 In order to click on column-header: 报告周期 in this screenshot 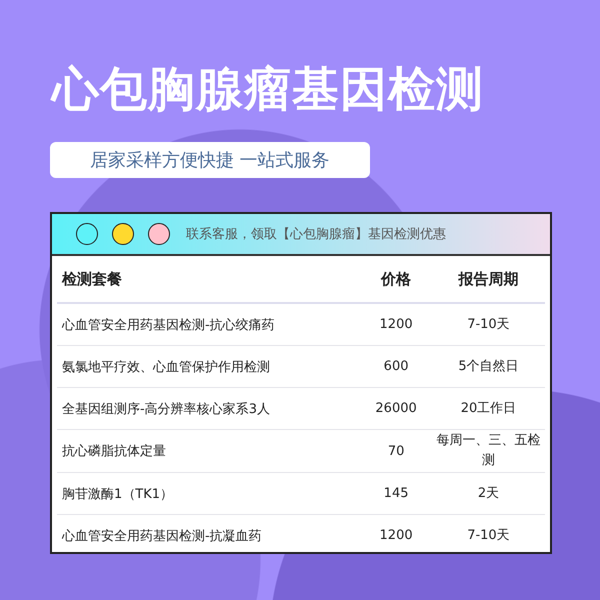, I will do `click(488, 279)`.